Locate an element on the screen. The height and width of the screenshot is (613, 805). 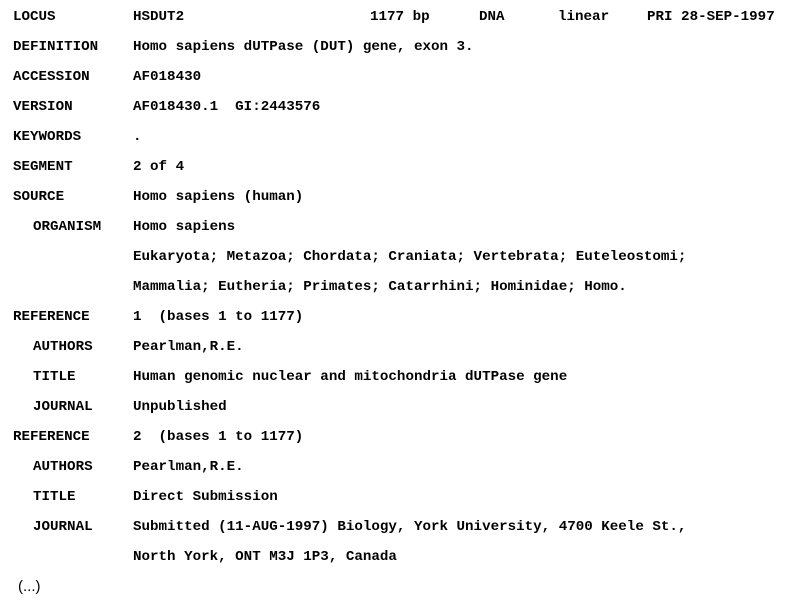
version-value: AF018430.1 GI:2443576 is located at coordinates (227, 107).